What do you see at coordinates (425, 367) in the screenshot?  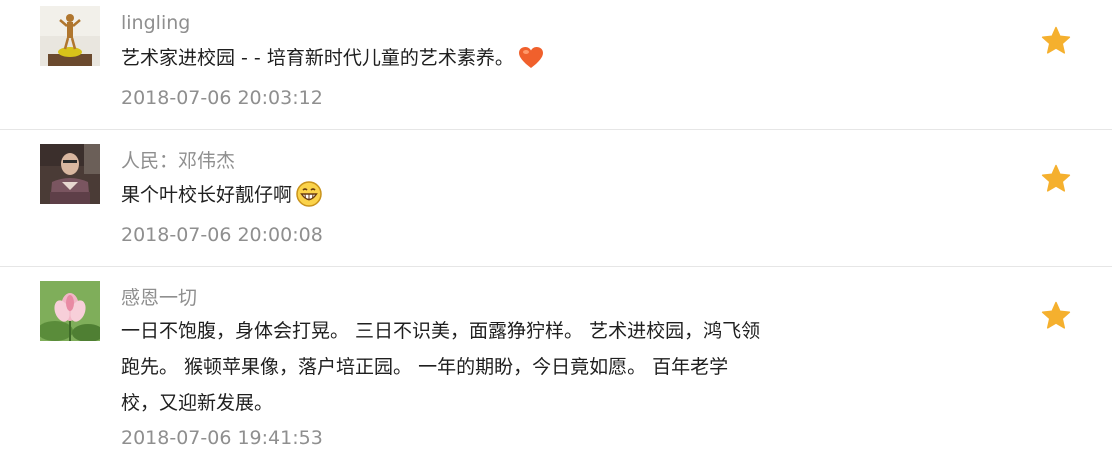 I see `comment-content-line: 跑先。 猴顿苹果像，落户培正园。 一年的期盼，今日竟如愿。 百年老学` at bounding box center [425, 367].